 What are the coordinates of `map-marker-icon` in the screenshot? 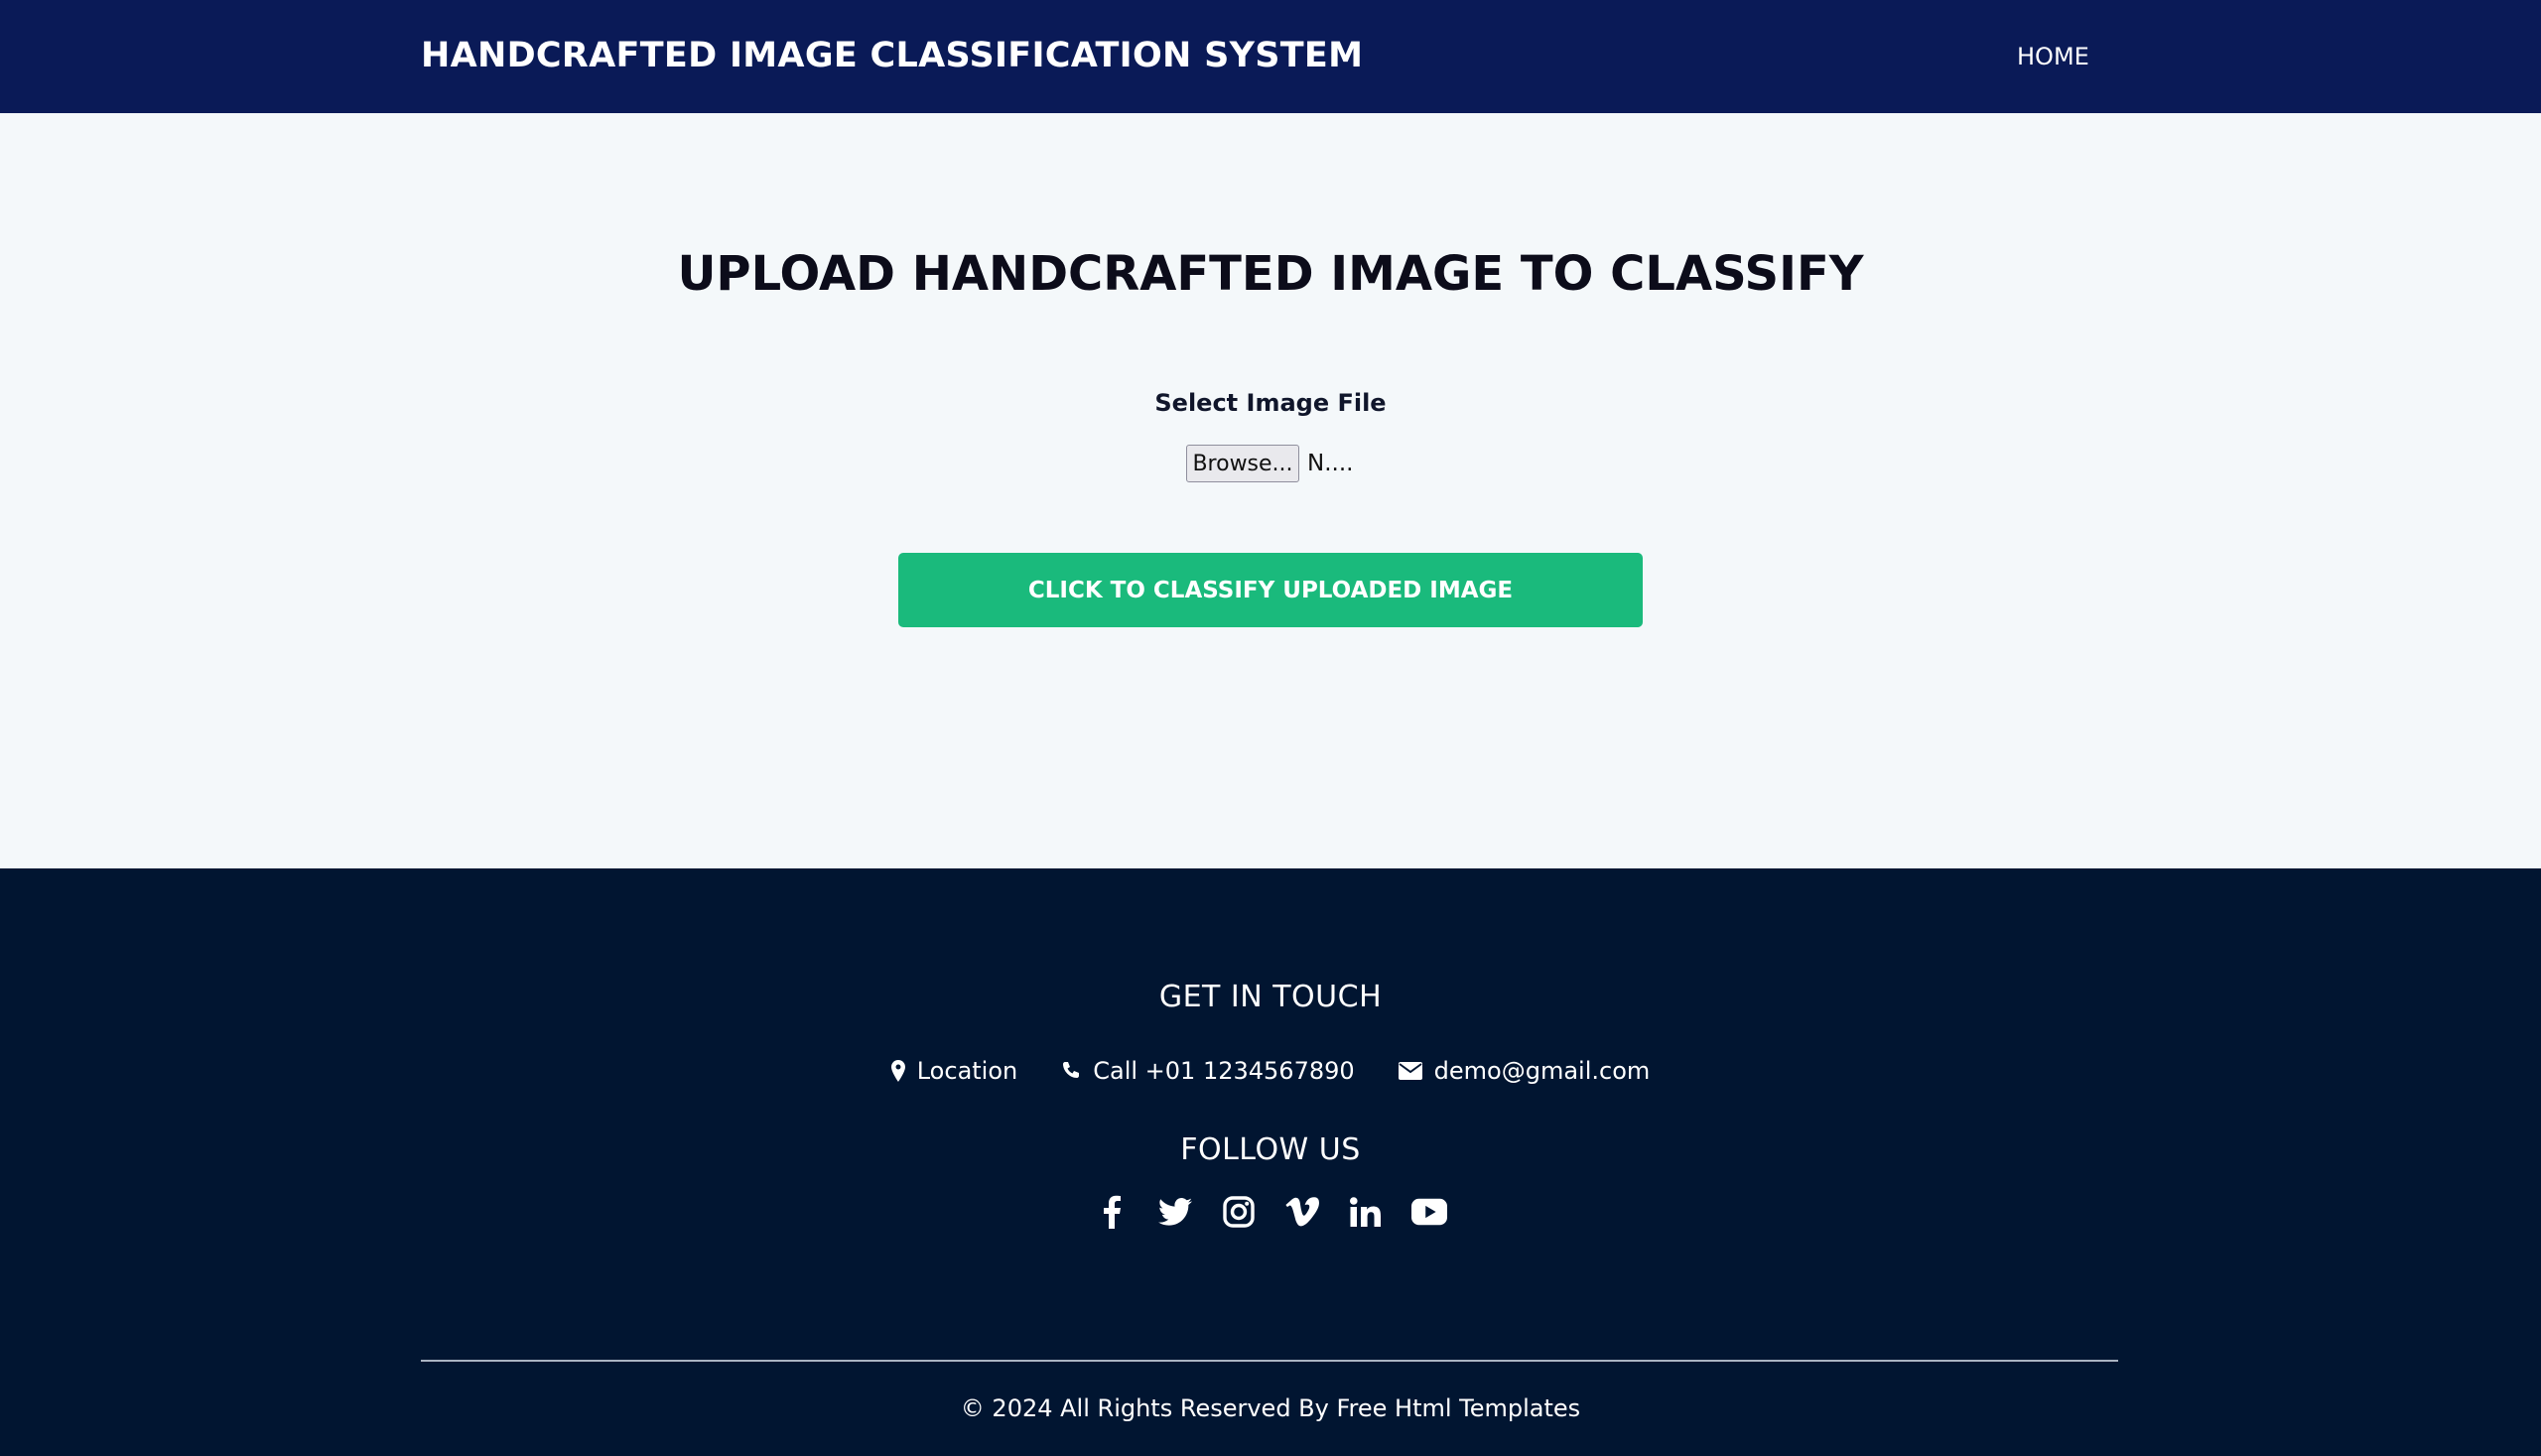 It's located at (897, 1071).